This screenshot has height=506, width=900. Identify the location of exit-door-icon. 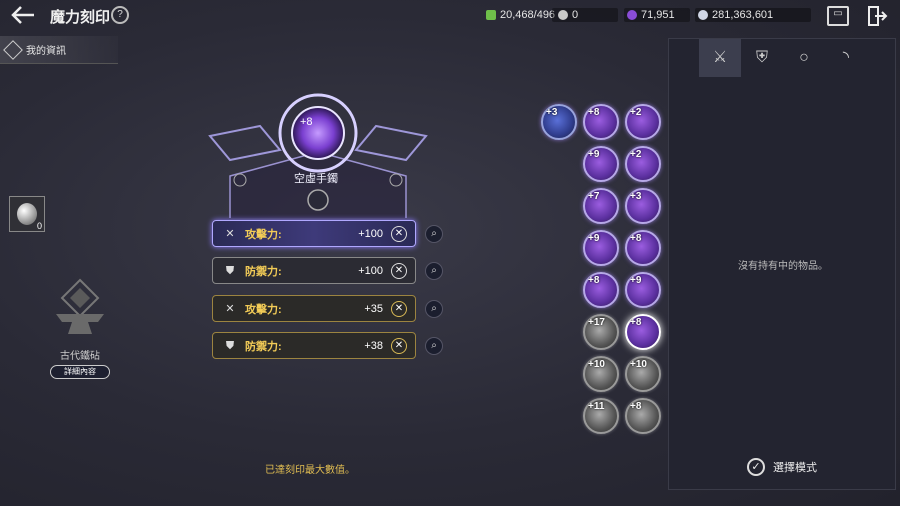
(878, 16).